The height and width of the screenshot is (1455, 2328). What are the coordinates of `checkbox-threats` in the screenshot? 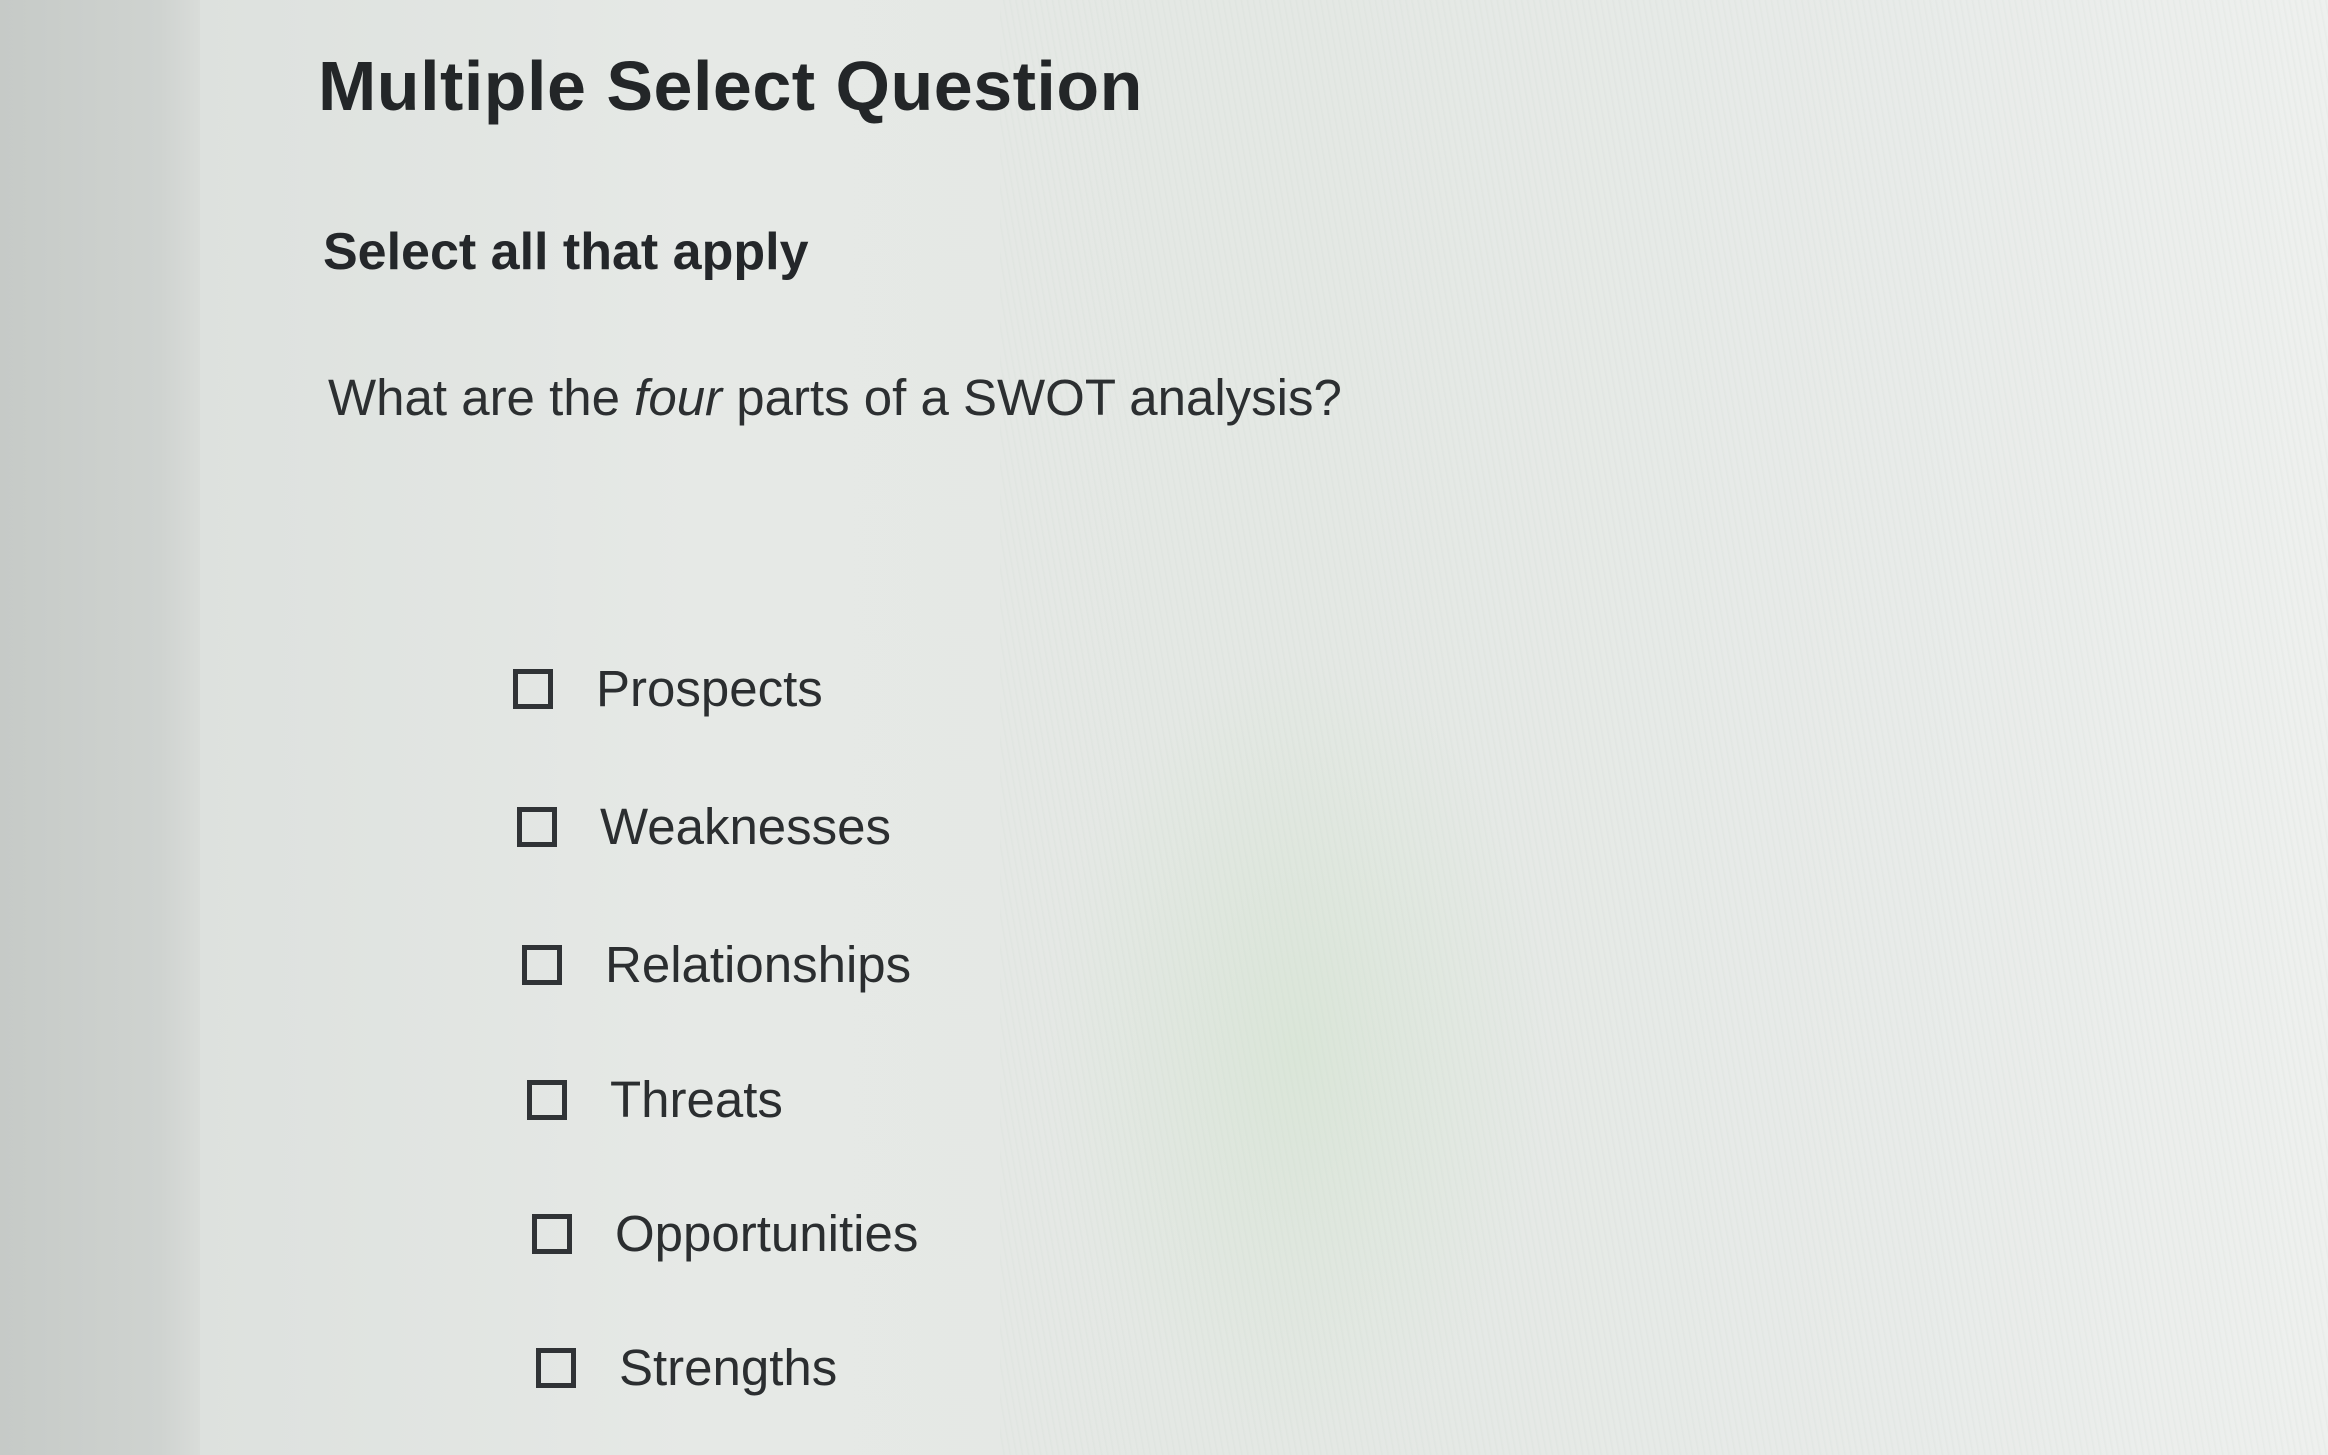 It's located at (547, 1099).